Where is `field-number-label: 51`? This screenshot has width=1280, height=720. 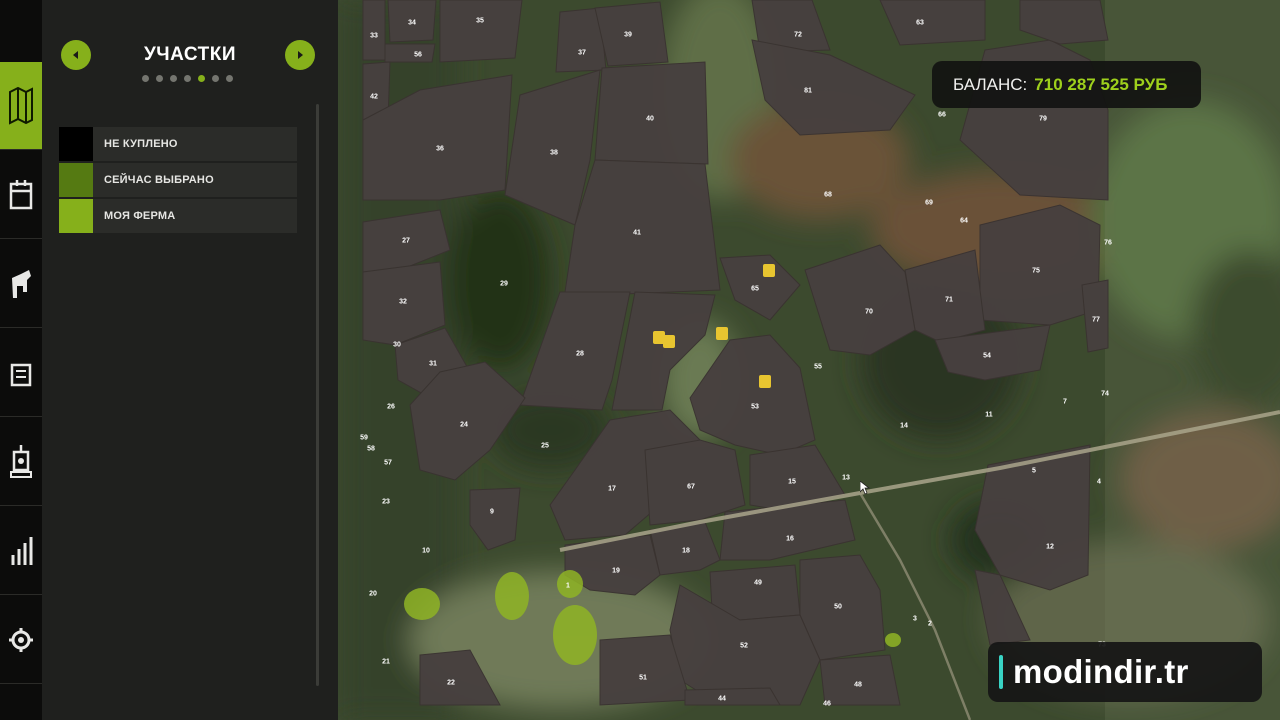
field-number-label: 51 is located at coordinates (643, 678).